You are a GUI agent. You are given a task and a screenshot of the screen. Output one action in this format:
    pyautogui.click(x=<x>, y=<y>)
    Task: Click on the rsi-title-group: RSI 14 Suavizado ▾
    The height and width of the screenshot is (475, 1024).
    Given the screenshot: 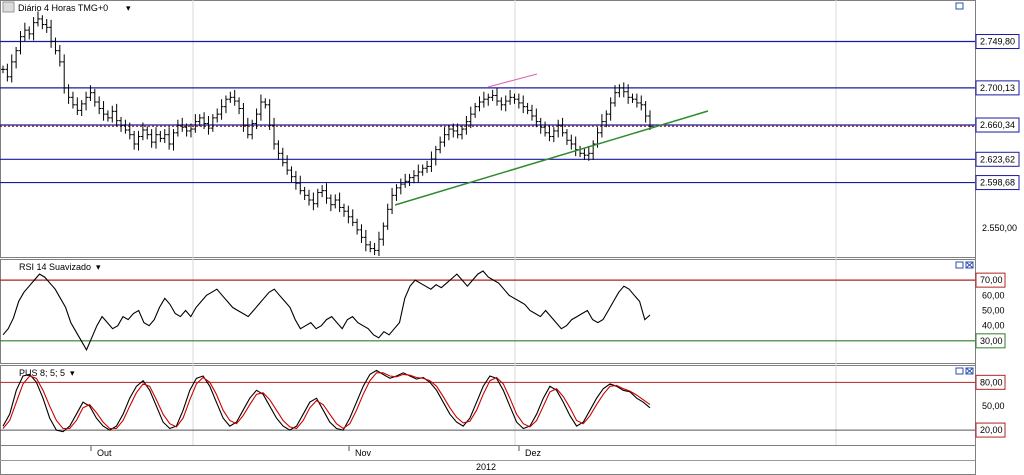 What is the action you would take?
    pyautogui.click(x=60, y=267)
    